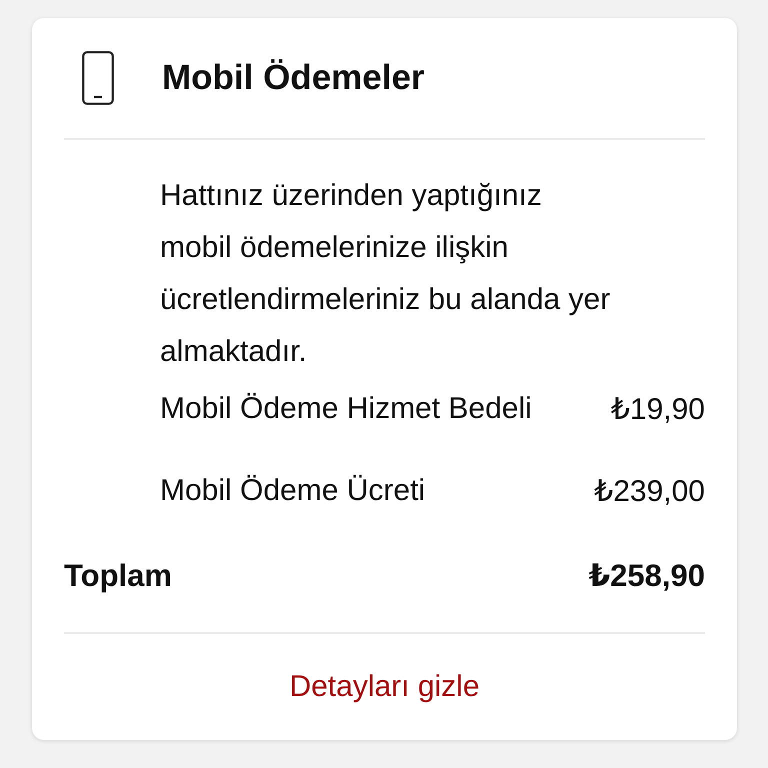 The width and height of the screenshot is (768, 768). What do you see at coordinates (293, 78) in the screenshot?
I see `card-title: Mobil Ödemeler` at bounding box center [293, 78].